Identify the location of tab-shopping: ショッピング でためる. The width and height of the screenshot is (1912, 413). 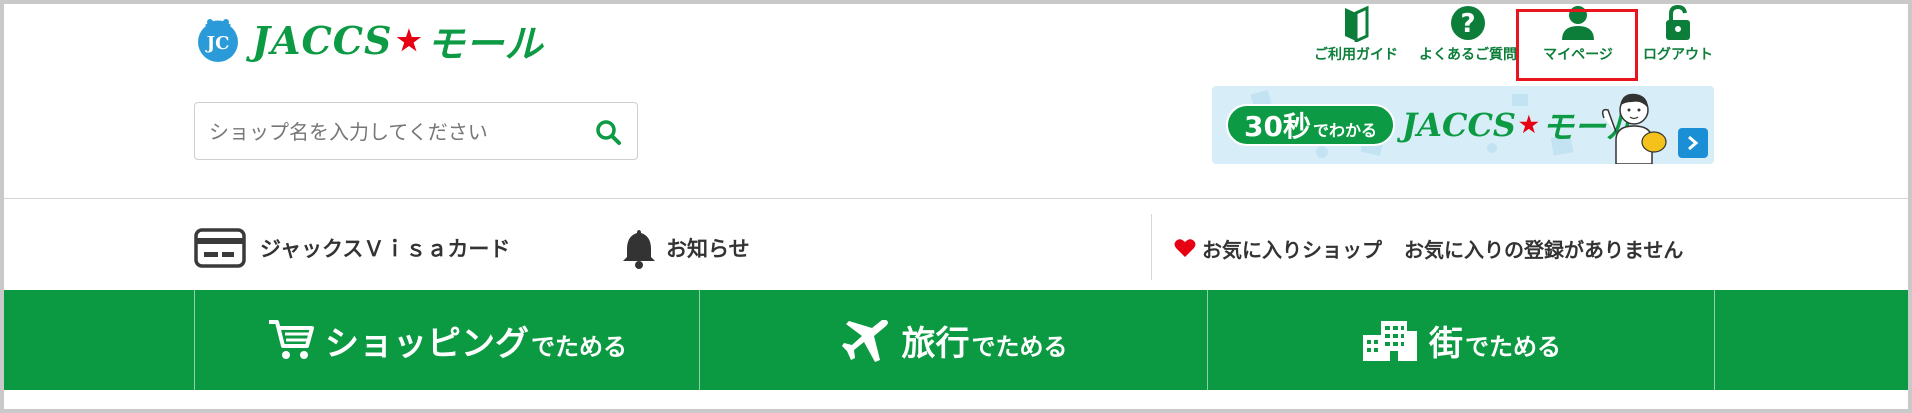
(447, 340).